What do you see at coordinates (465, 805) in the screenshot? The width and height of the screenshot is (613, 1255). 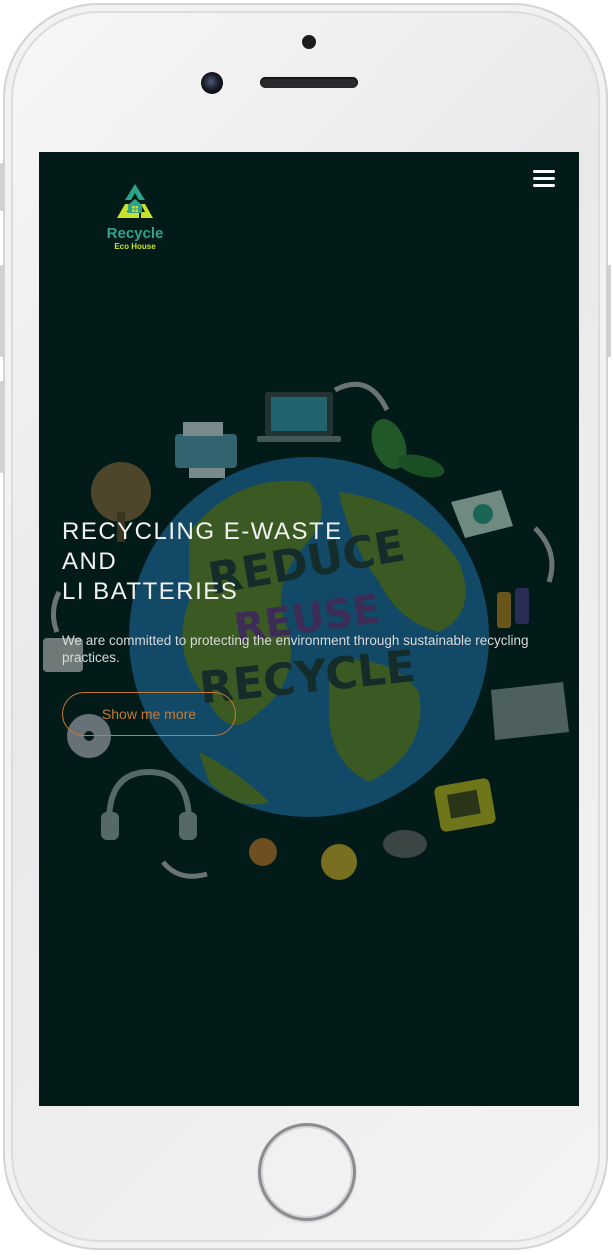 I see `circuit-board-icon` at bounding box center [465, 805].